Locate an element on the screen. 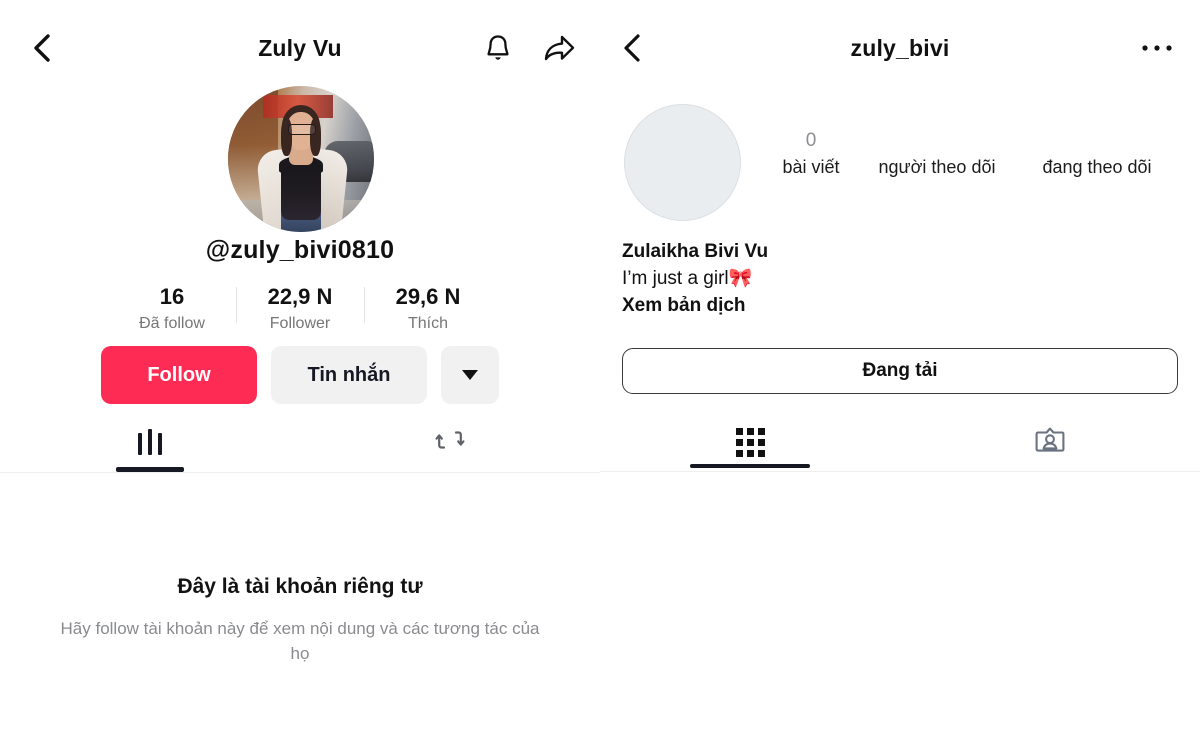 Image resolution: width=1200 pixels, height=750 pixels. tab-grid is located at coordinates (750, 443).